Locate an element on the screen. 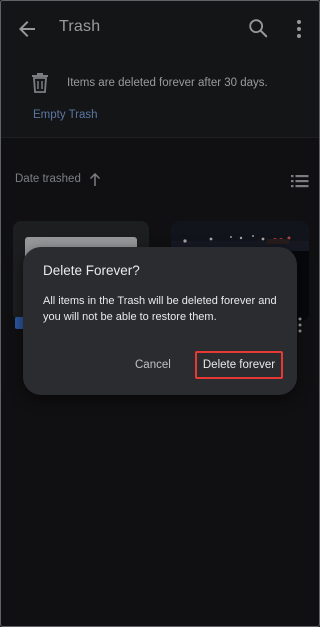 This screenshot has width=320, height=627. cancel-button: Cancel is located at coordinates (153, 365).